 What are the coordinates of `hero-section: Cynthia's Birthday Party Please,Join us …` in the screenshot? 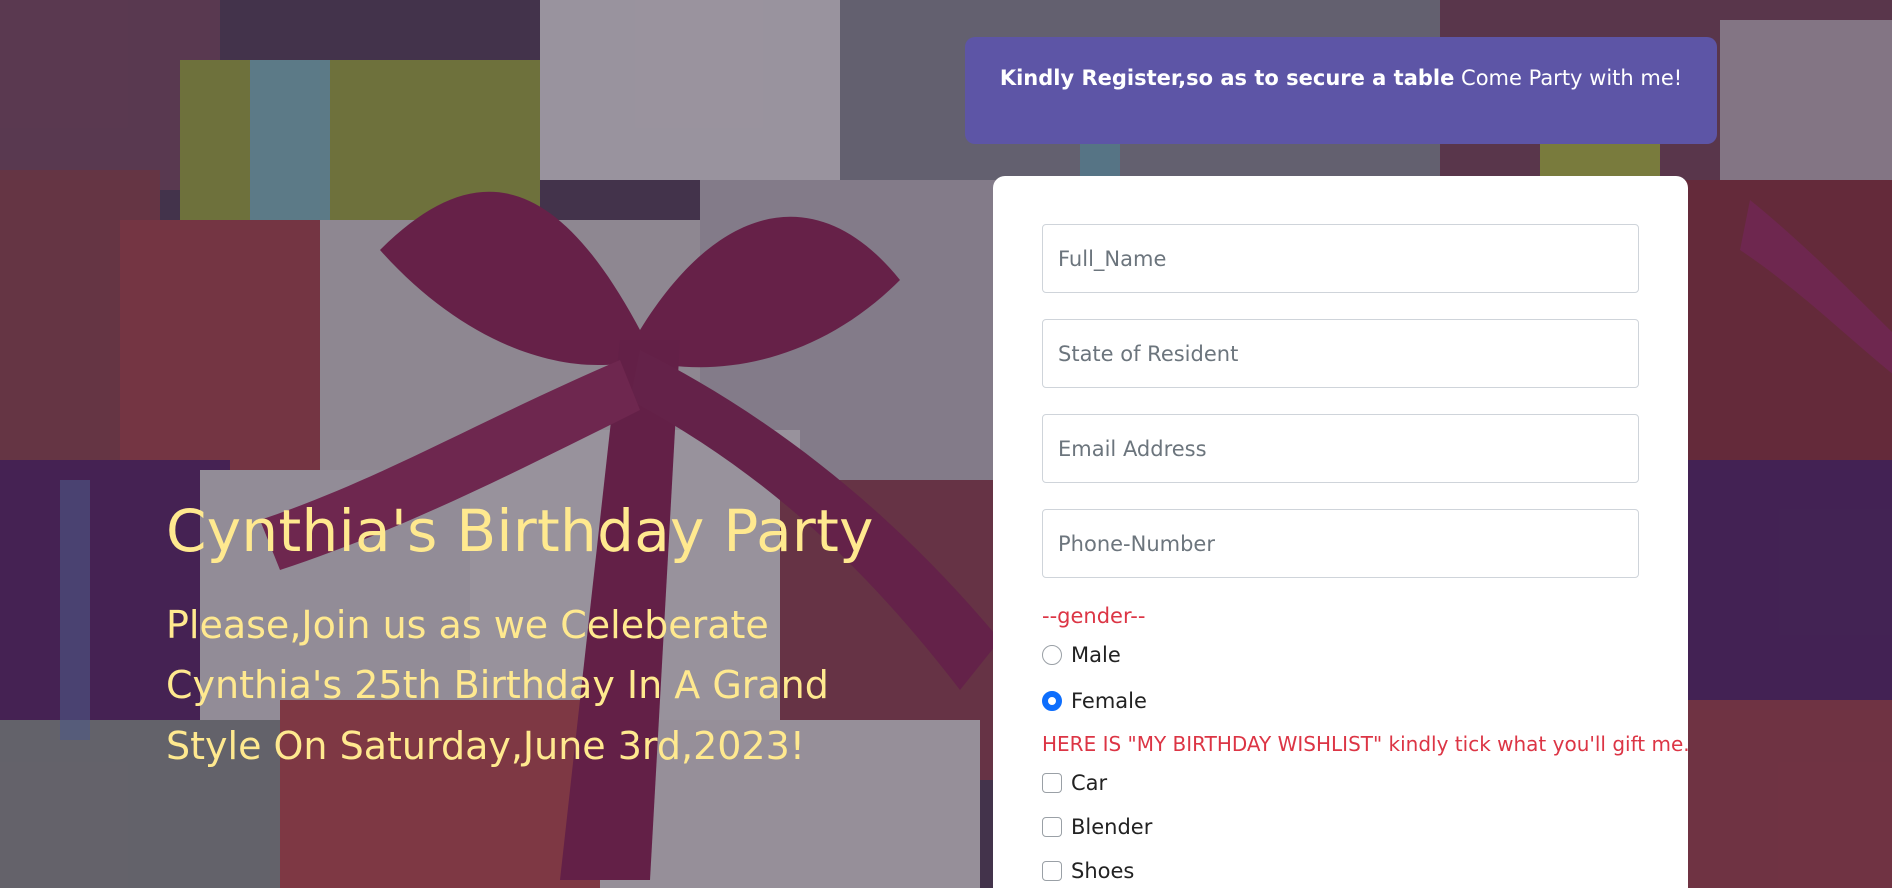 It's located at (536, 637).